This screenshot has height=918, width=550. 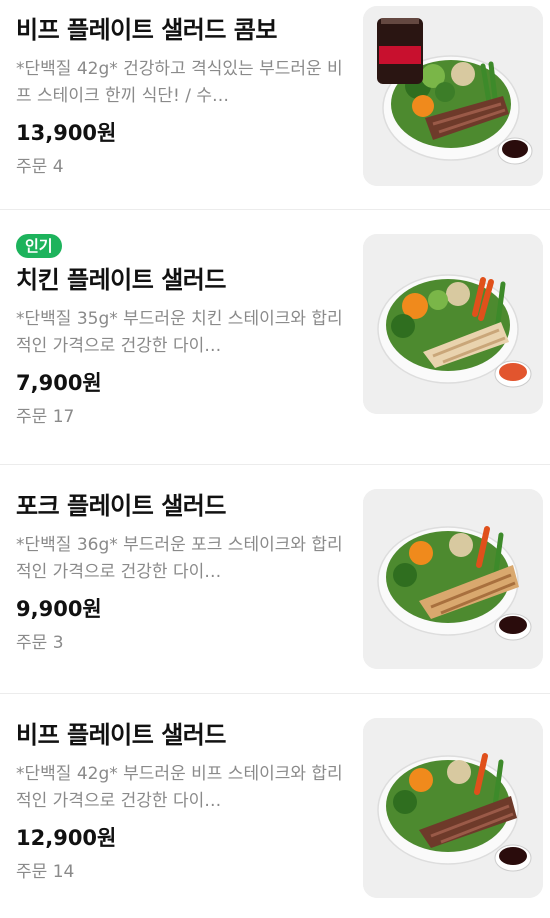 I want to click on menu-item-name: 비프 플레이트 샐러드, so click(x=121, y=735).